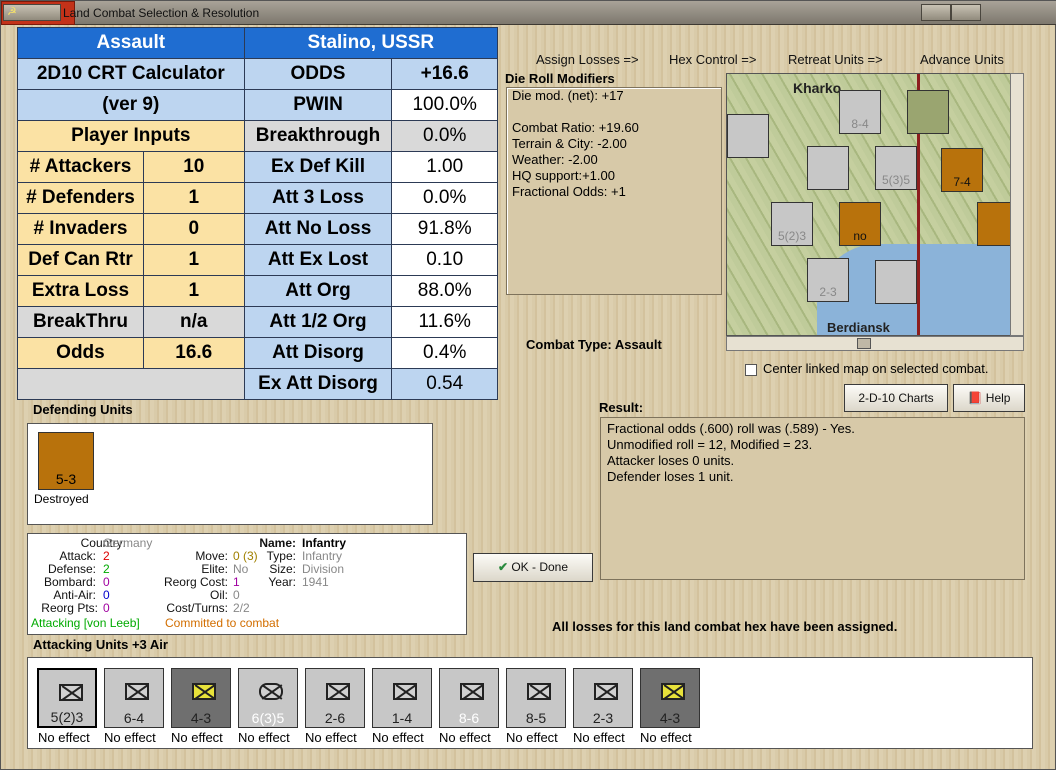  What do you see at coordinates (817, 88) in the screenshot?
I see `map-city-label: Kharko` at bounding box center [817, 88].